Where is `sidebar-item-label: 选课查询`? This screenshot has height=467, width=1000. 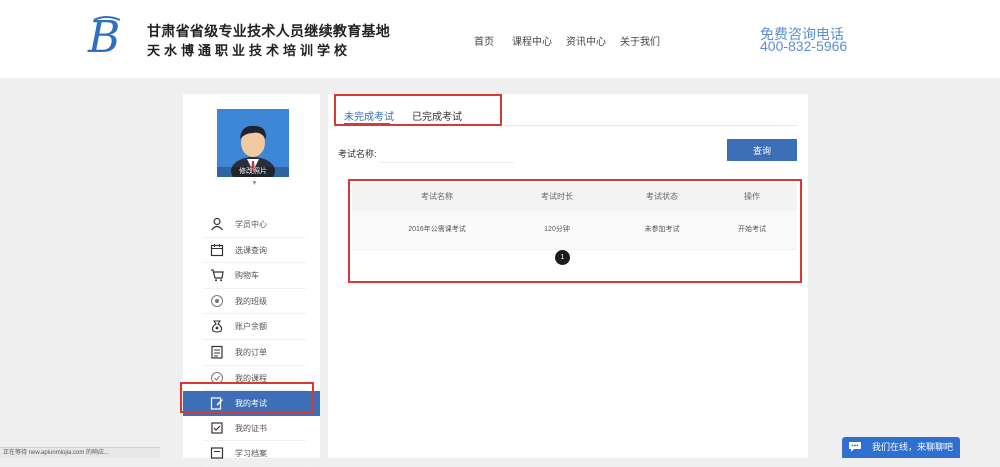 sidebar-item-label: 选课查询 is located at coordinates (251, 250).